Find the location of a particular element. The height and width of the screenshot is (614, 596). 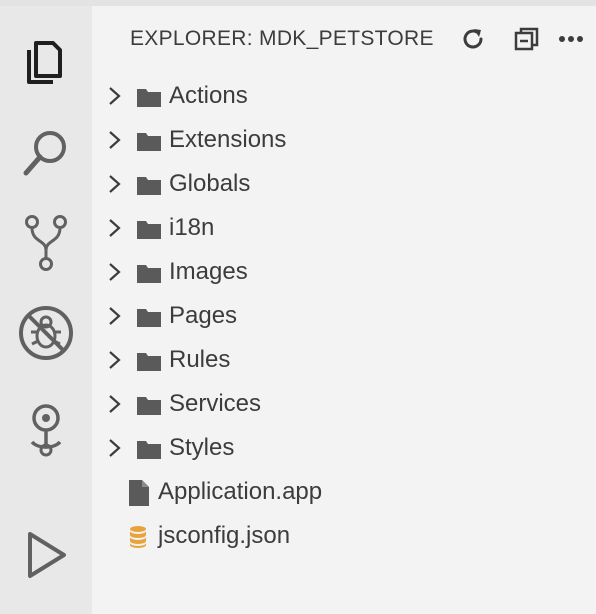

source-control-icon is located at coordinates (46, 243).